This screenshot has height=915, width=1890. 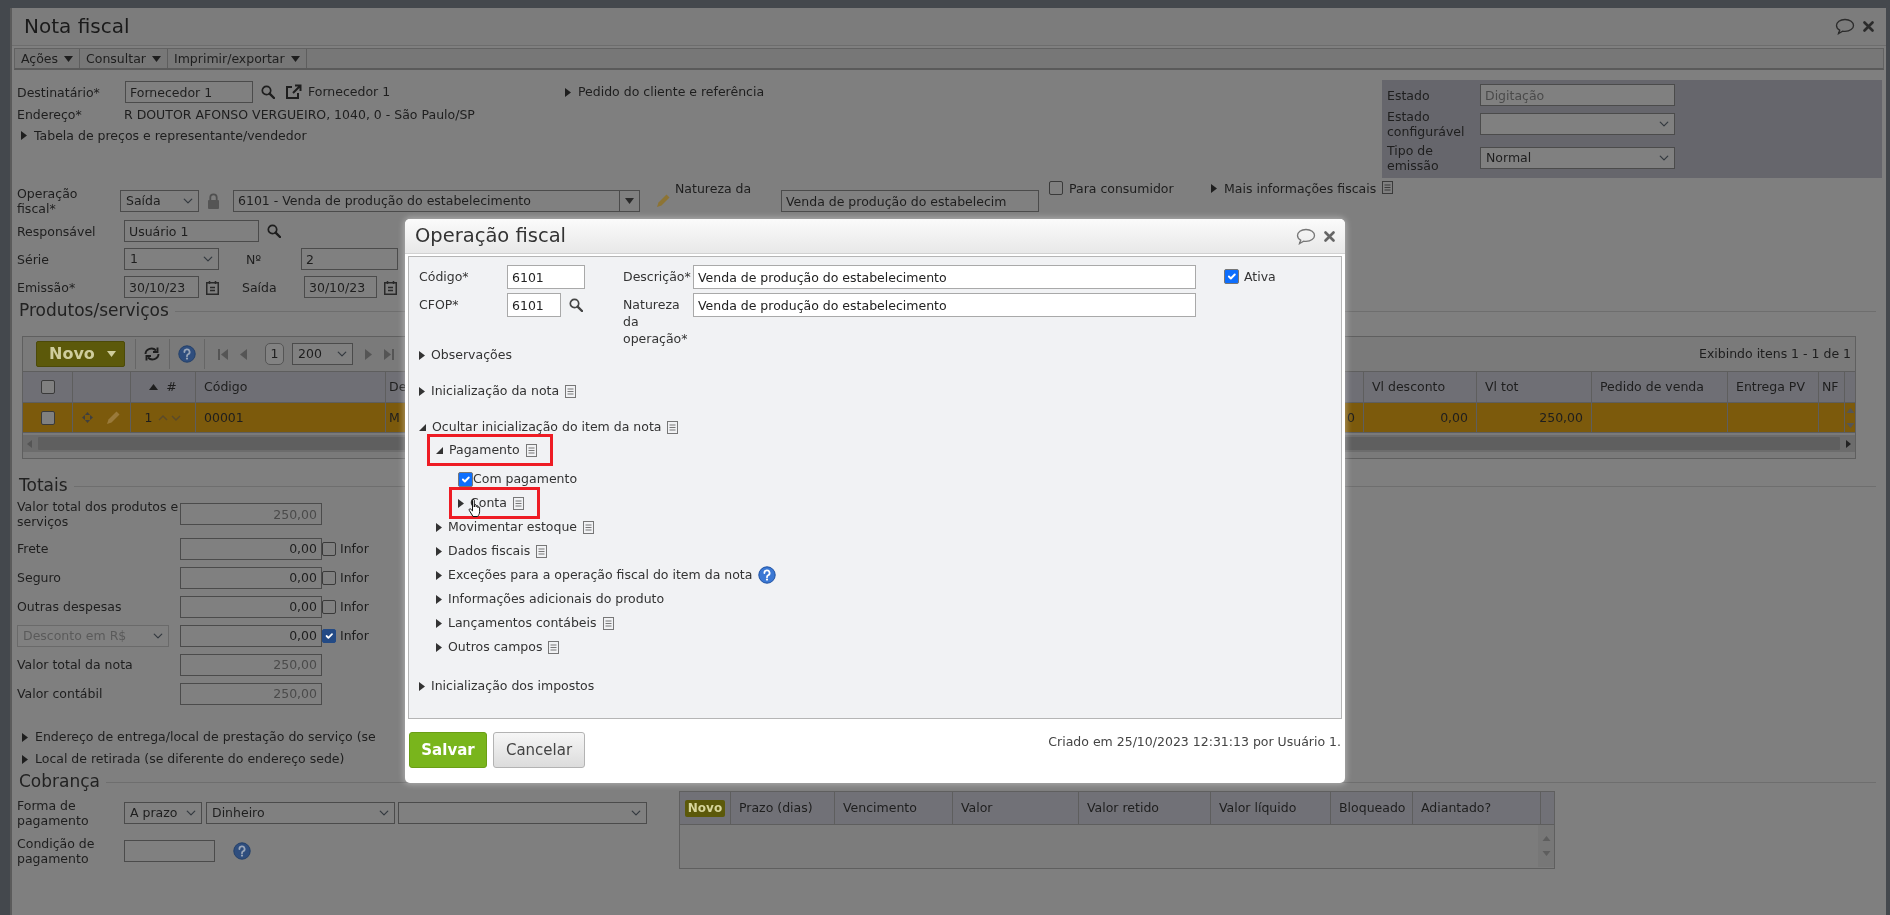 I want to click on tree-item: Informações adicionais do produto, so click(x=550, y=599).